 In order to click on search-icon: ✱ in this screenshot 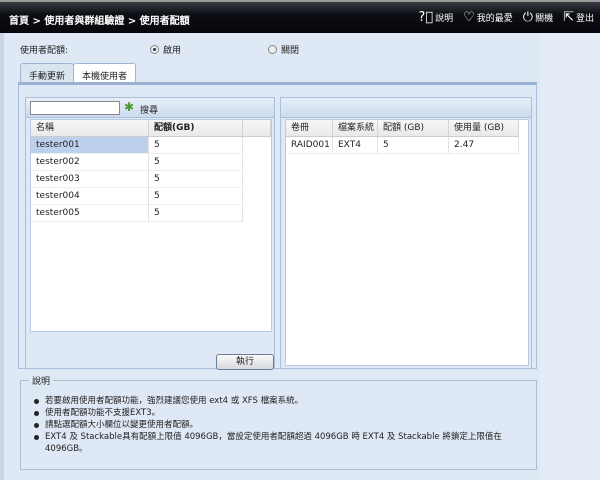, I will do `click(129, 107)`.